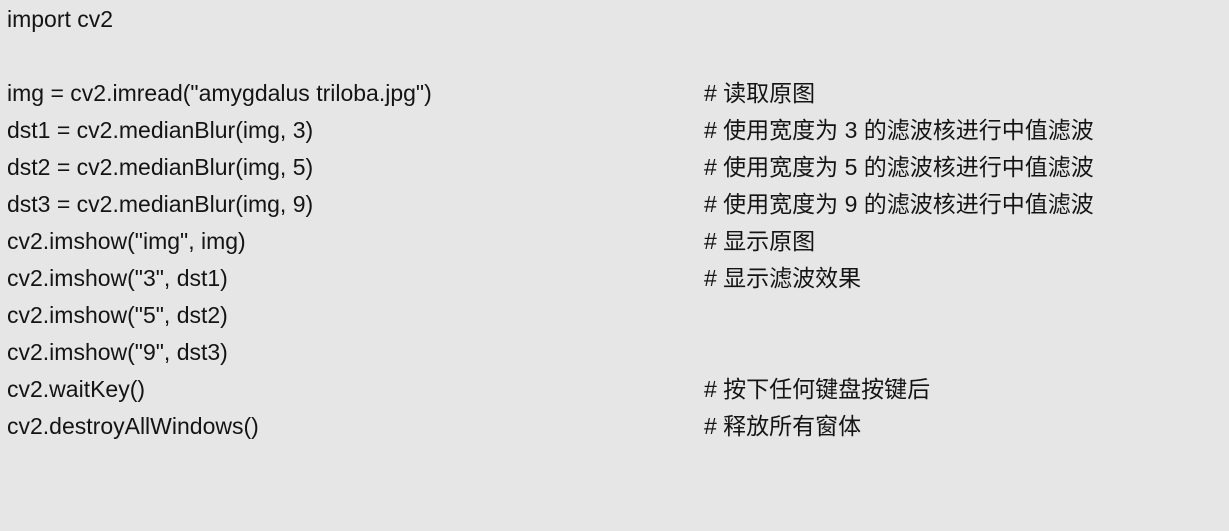 The image size is (1229, 531). What do you see at coordinates (614, 392) in the screenshot?
I see `code-line-11: cv2.waitKey() # 按下任何键盘按键后` at bounding box center [614, 392].